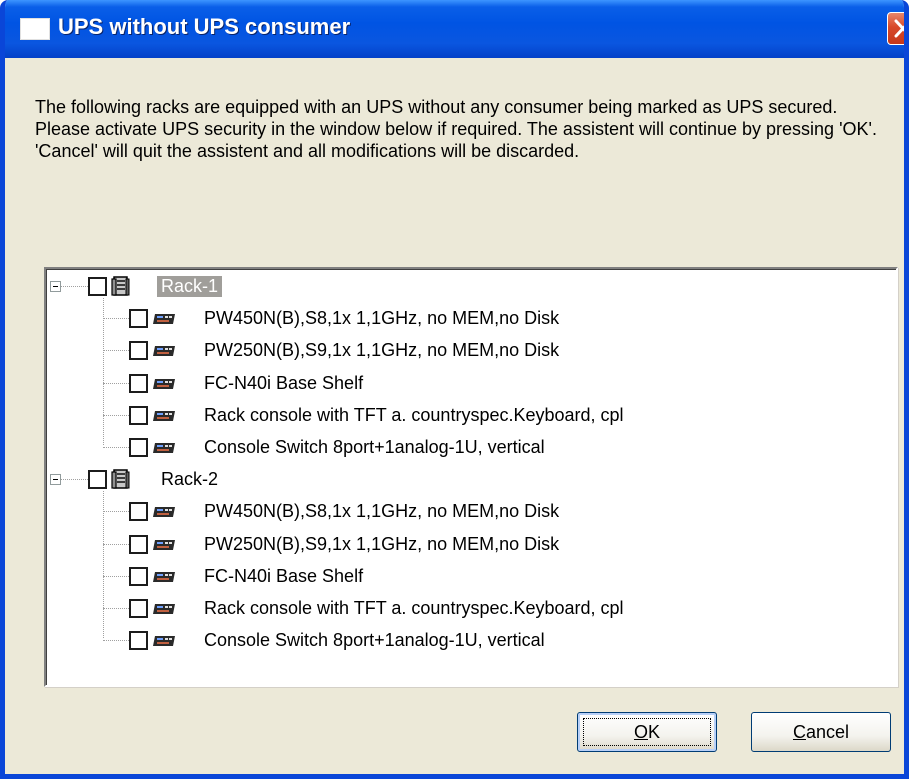  I want to click on cancel-label-rest: ancel, so click(827, 732).